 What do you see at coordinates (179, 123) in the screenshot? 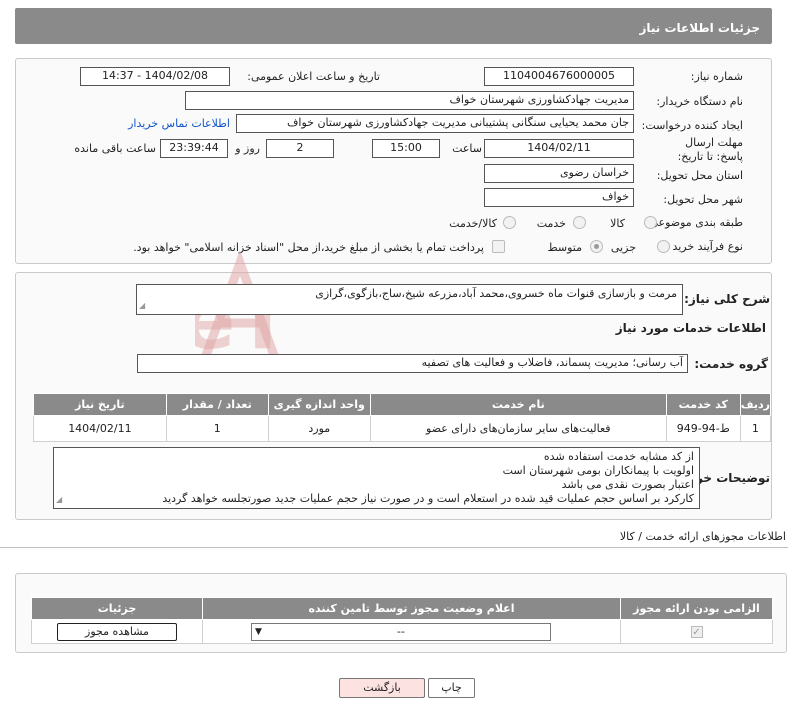
I see `buyer-contact-link: اطلاعات تماس خریدار` at bounding box center [179, 123].